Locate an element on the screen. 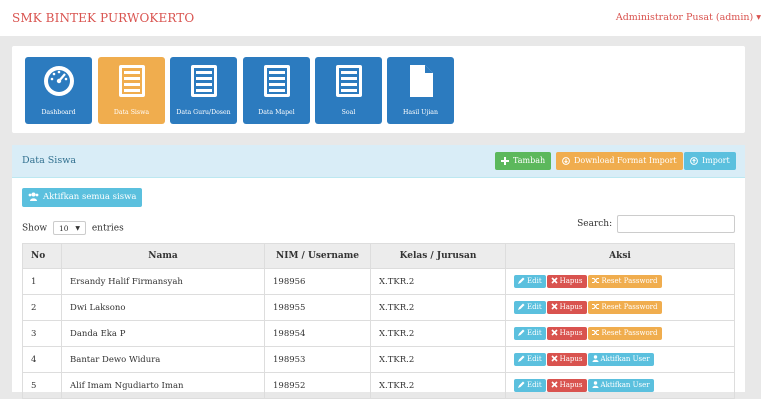  cell-nama: Dwi Laksono is located at coordinates (163, 307).